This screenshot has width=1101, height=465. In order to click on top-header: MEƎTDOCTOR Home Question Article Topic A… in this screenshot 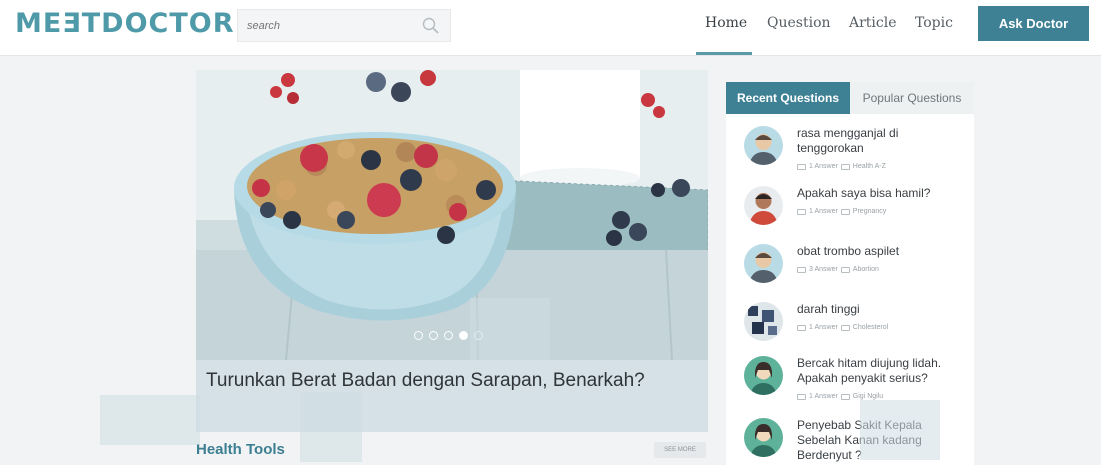, I will do `click(550, 28)`.